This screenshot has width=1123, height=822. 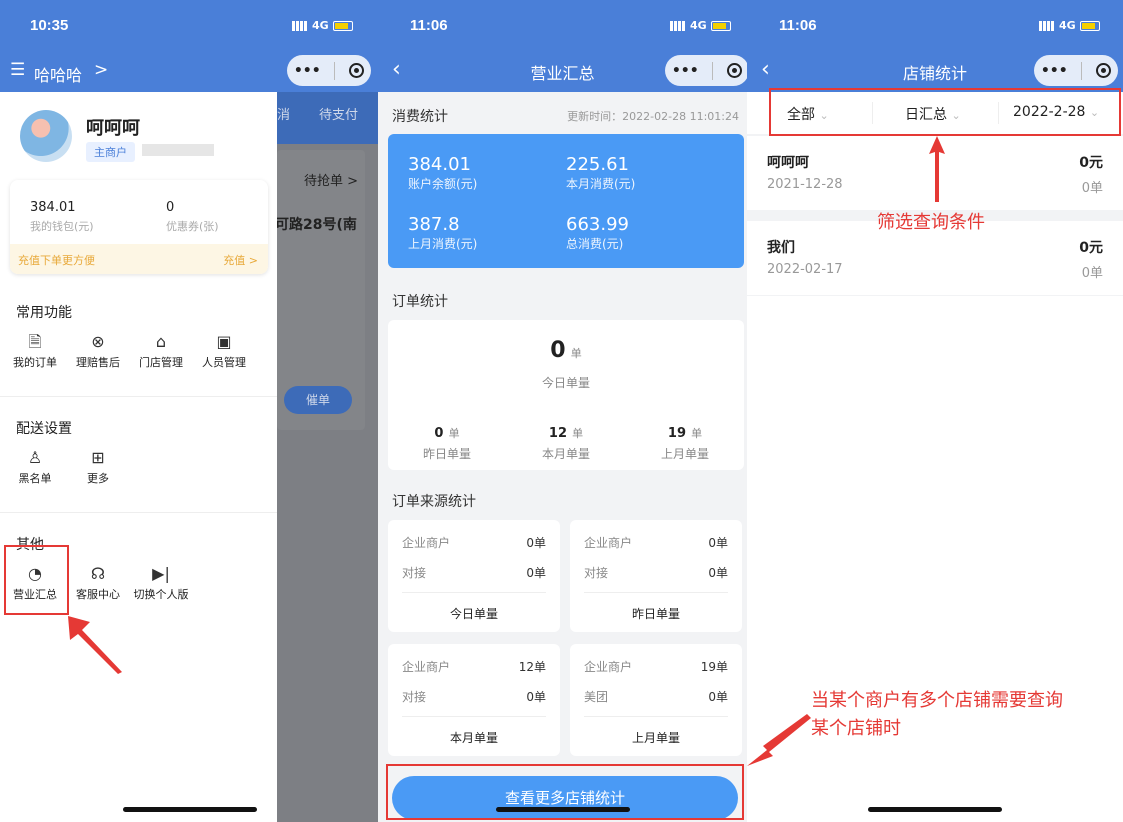 I want to click on menu-store-management: ⌂ 门店管理, so click(x=161, y=350).